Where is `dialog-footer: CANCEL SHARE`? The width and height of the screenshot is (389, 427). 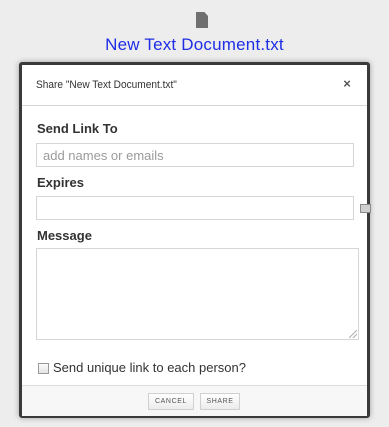 dialog-footer: CANCEL SHARE is located at coordinates (194, 400).